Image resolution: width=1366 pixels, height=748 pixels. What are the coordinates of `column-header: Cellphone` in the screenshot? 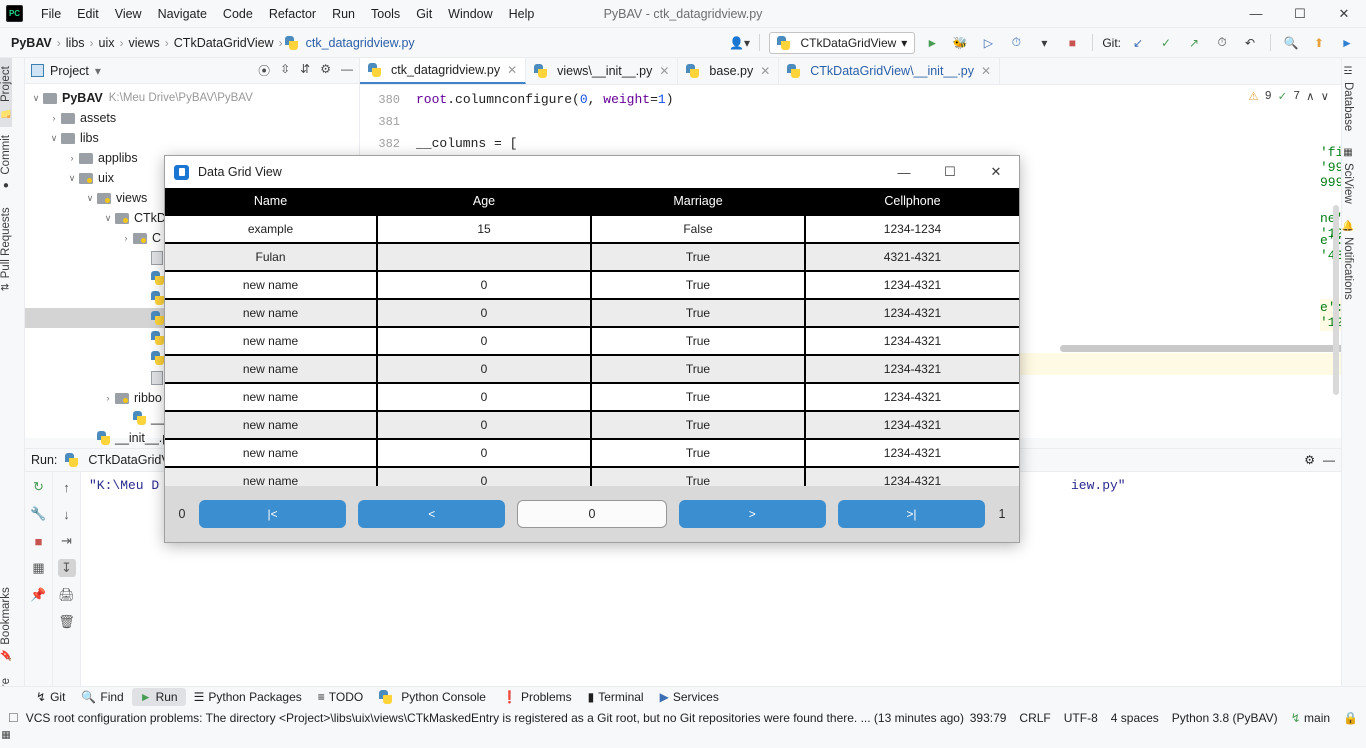 It's located at (912, 202).